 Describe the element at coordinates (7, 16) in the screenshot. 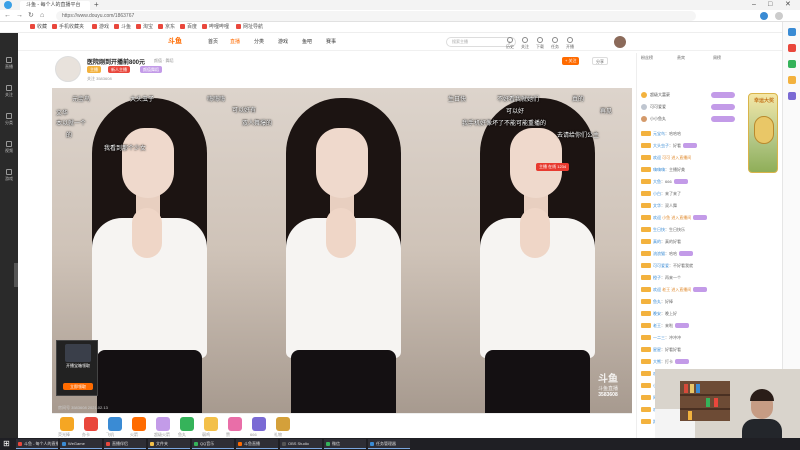

I see `back-icon: ←` at that location.